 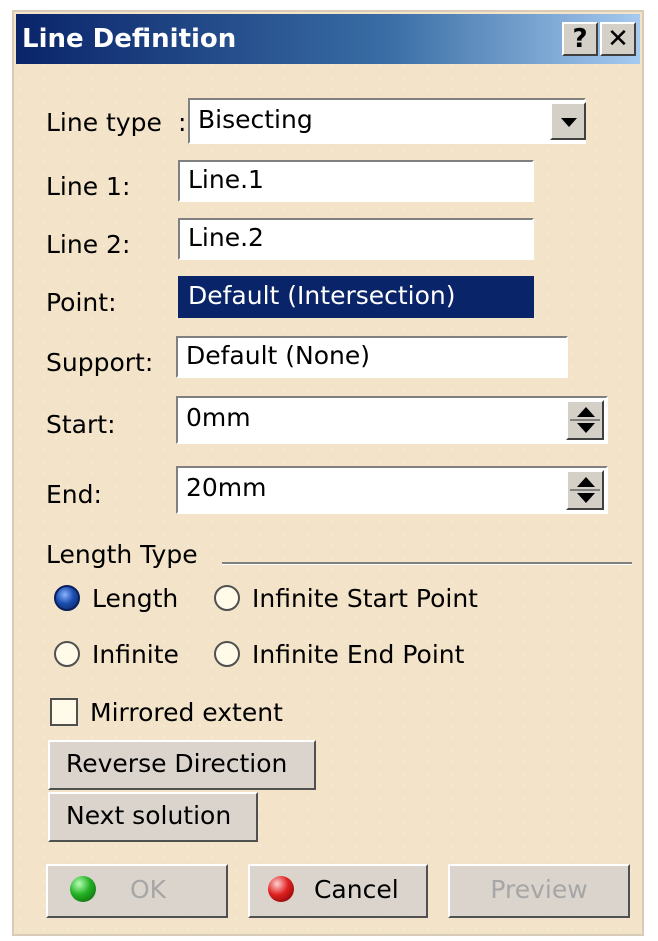 I want to click on ok-label: OK, so click(x=148, y=889).